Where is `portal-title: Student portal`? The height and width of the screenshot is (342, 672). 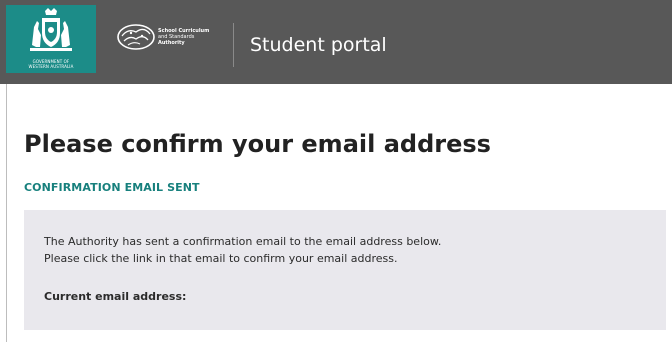
portal-title: Student portal is located at coordinates (318, 45).